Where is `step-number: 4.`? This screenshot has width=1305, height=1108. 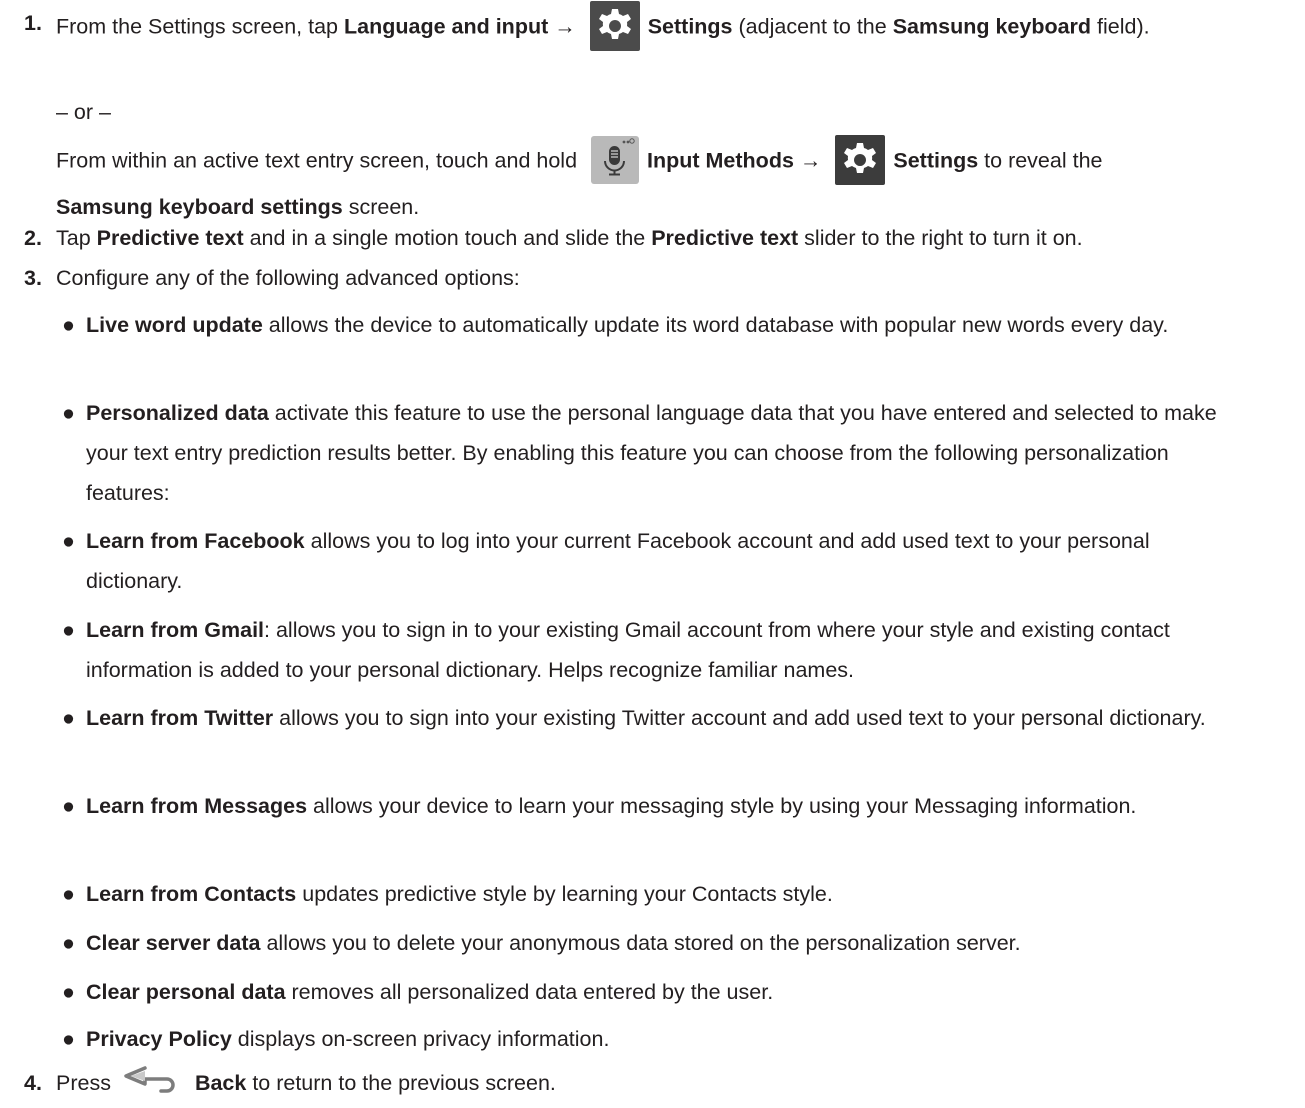
step-number: 4. is located at coordinates (33, 1083).